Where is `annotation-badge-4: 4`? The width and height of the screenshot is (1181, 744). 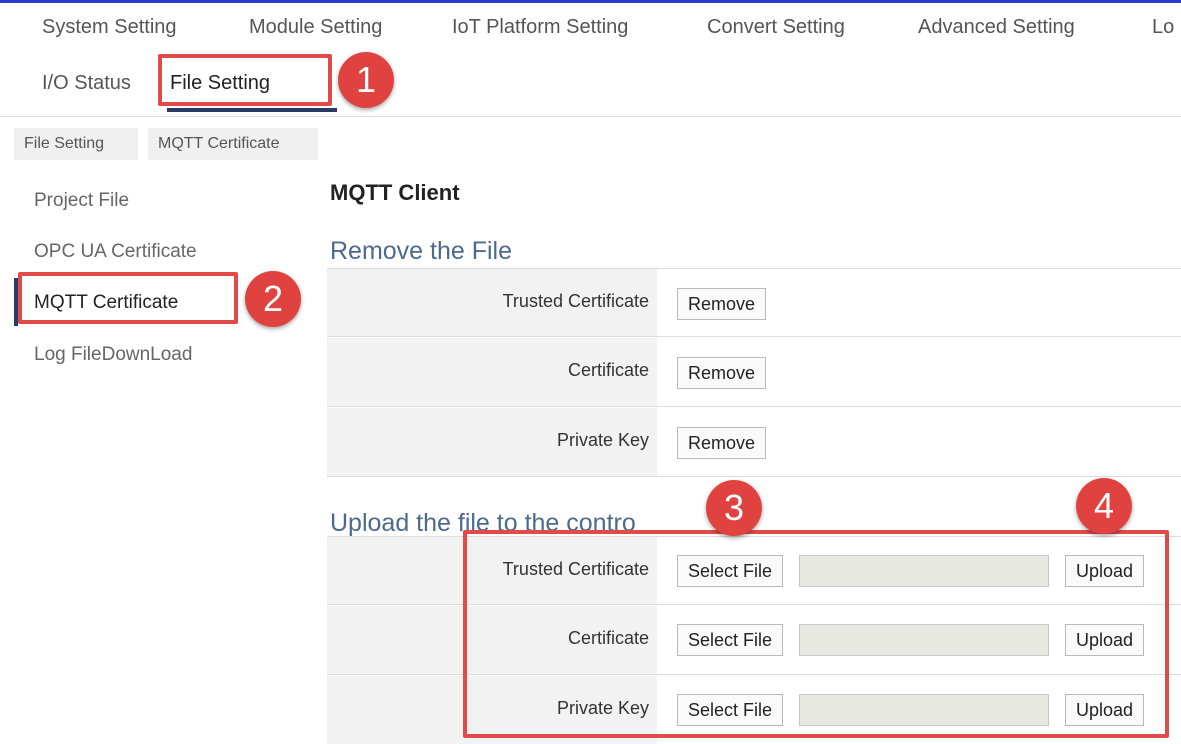
annotation-badge-4: 4 is located at coordinates (1104, 506).